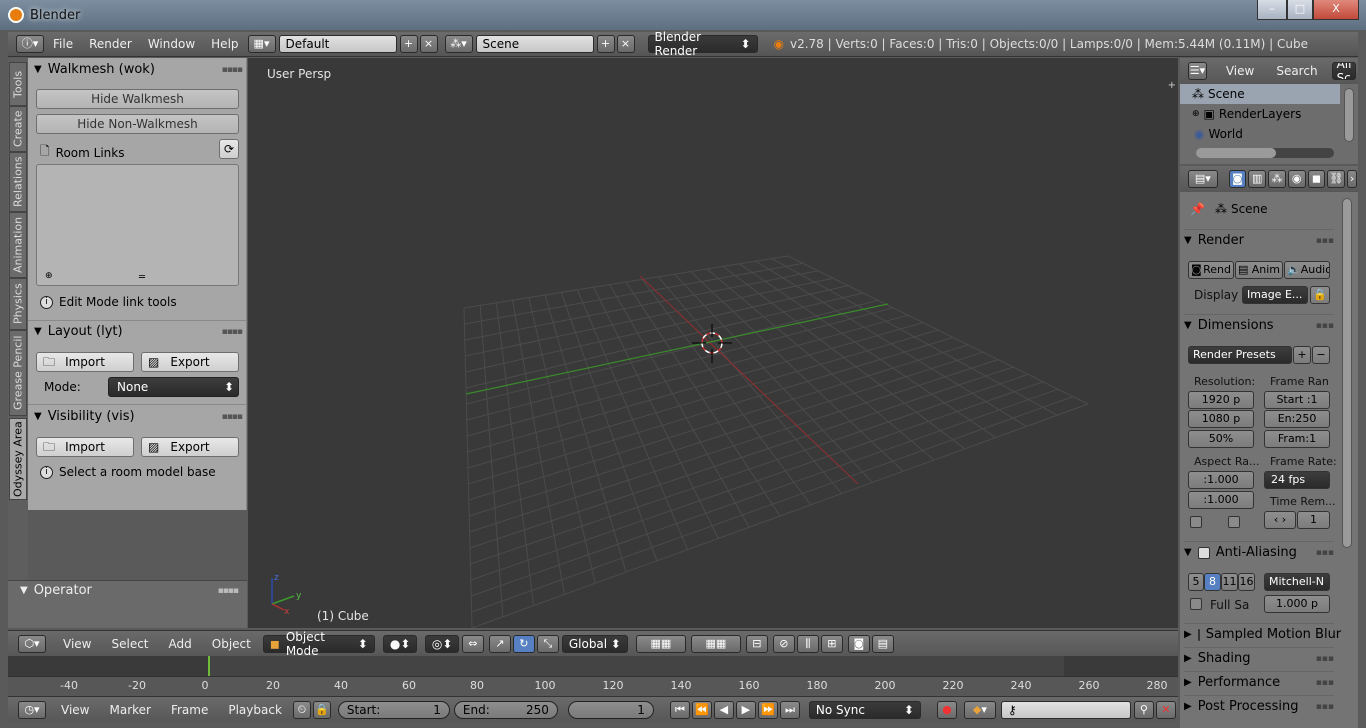  What do you see at coordinates (505, 709) in the screenshot?
I see `end-frame-field: End: 250` at bounding box center [505, 709].